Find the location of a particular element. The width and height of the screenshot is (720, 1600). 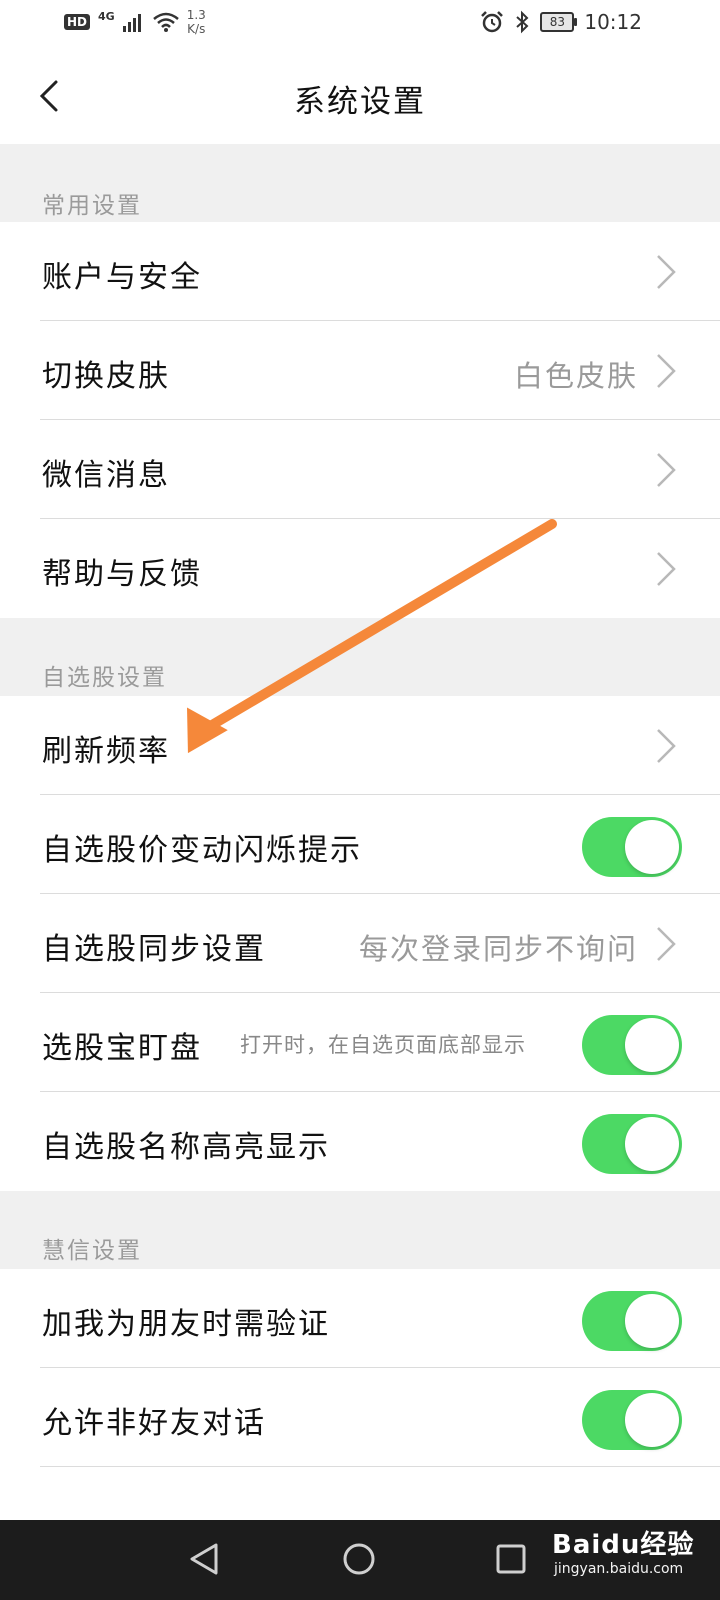

nav-home-icon is located at coordinates (359, 1559).